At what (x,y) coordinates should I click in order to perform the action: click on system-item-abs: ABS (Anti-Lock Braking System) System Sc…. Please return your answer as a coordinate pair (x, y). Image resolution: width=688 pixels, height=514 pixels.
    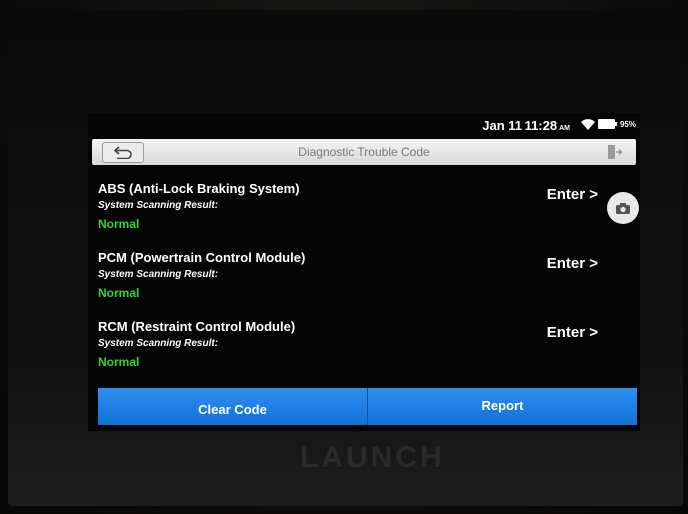
    Looking at the image, I should click on (364, 203).